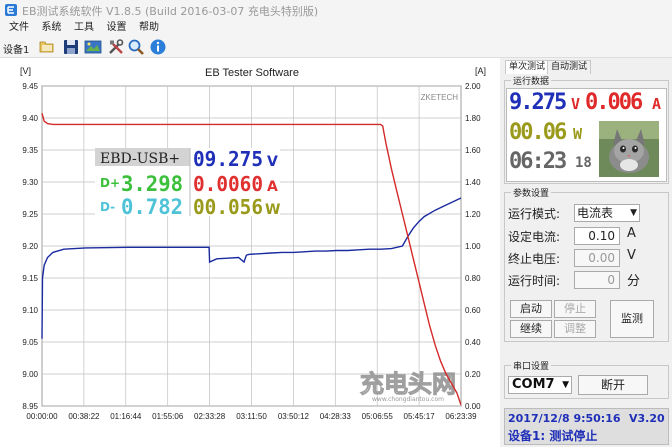  What do you see at coordinates (408, 384) in the screenshot?
I see `watermark: 充电头网` at bounding box center [408, 384].